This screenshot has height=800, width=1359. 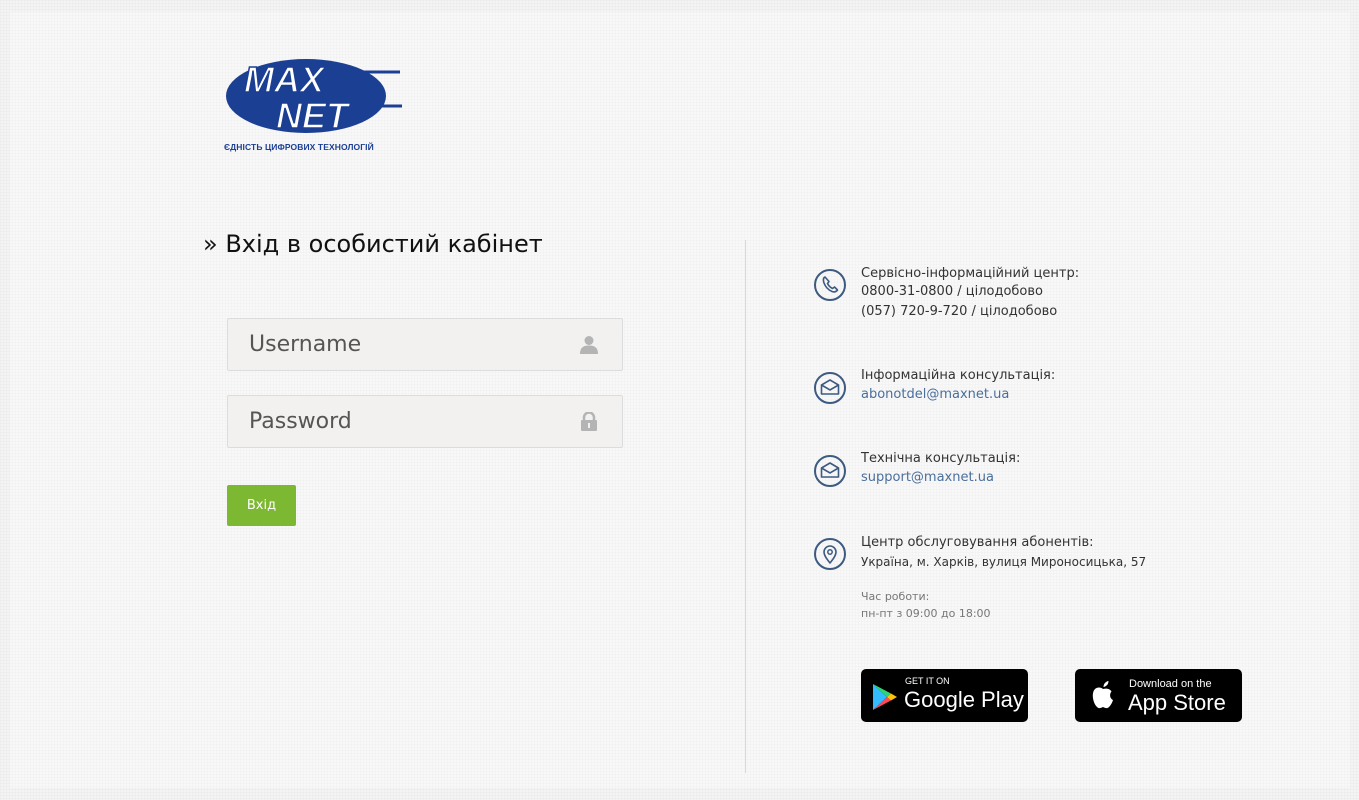 What do you see at coordinates (895, 596) in the screenshot?
I see `office-hours-label: Час роботи:` at bounding box center [895, 596].